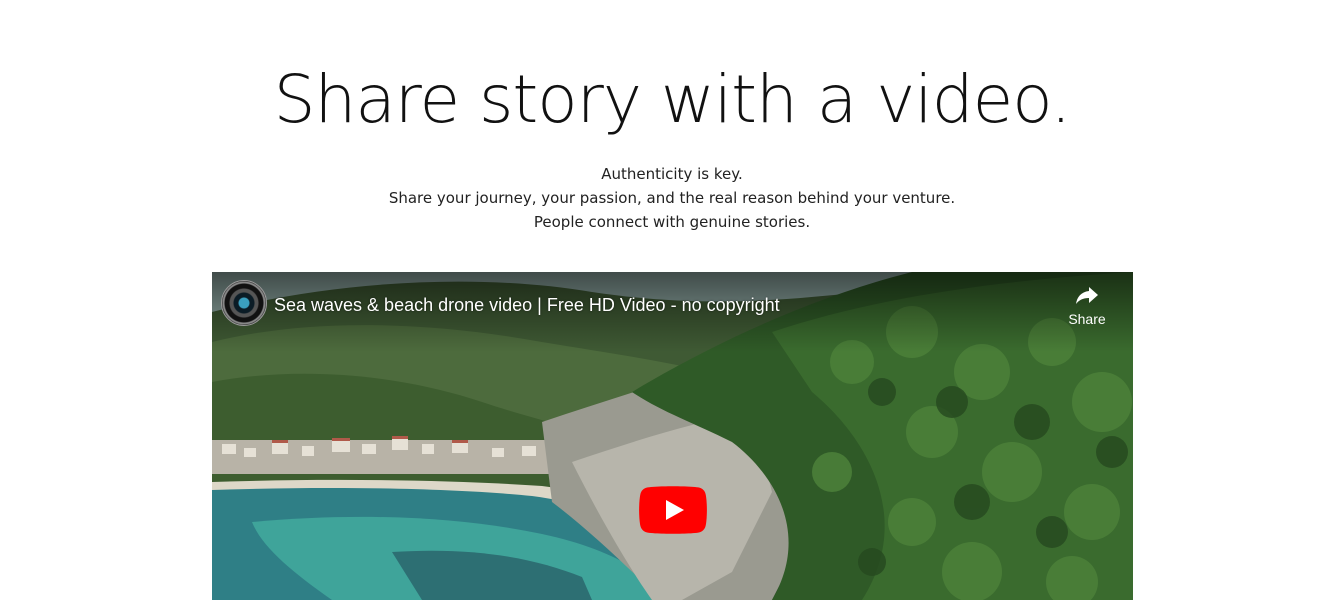  What do you see at coordinates (1087, 319) in the screenshot?
I see `share-label: Share` at bounding box center [1087, 319].